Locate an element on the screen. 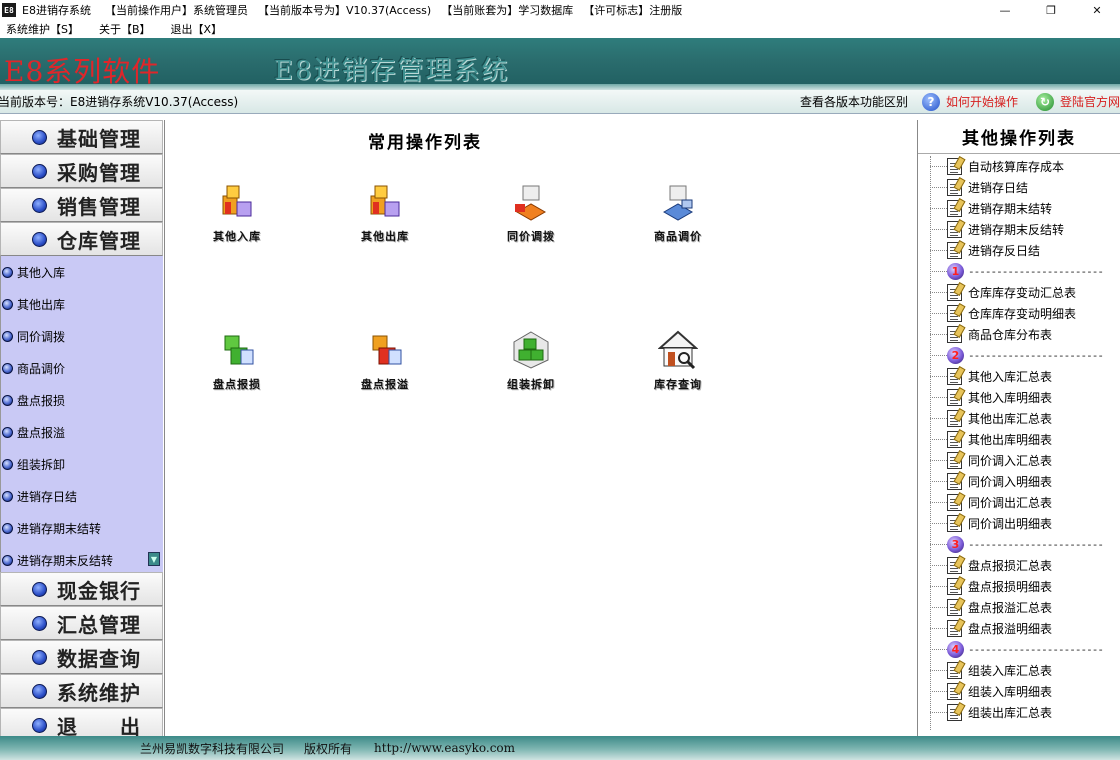  report-item: 组装入库明细表 is located at coordinates (1019, 691).